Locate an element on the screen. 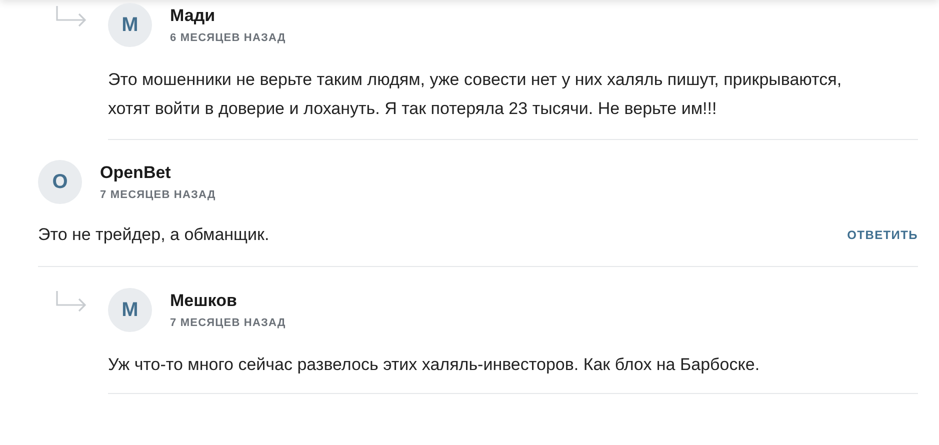 The width and height of the screenshot is (939, 445). comment-date: 6 МЕСЯЦЕВ НАЗАД is located at coordinates (228, 38).